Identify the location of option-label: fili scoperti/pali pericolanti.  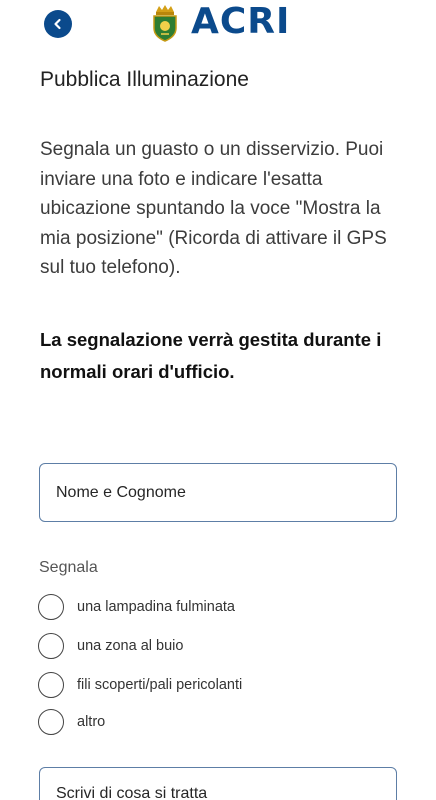
(160, 685).